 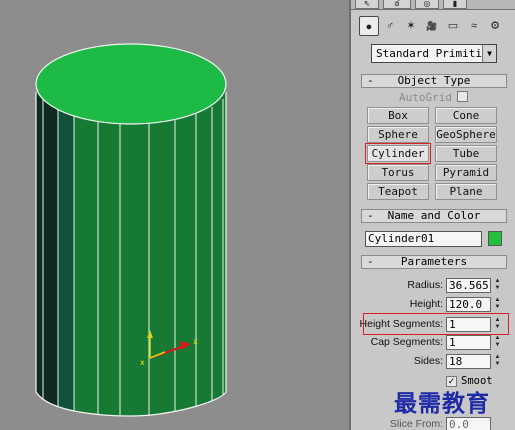 I want to click on create-tab-icon: ⇖, so click(x=367, y=4).